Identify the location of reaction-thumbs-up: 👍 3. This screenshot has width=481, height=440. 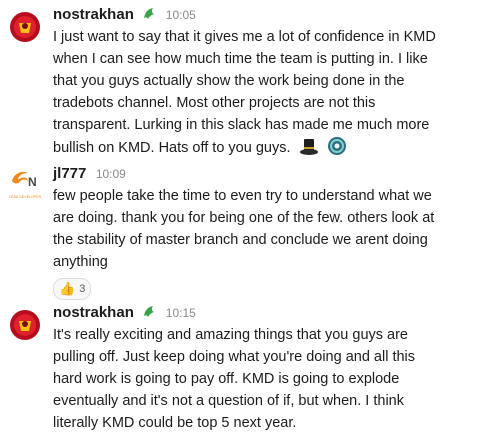
(72, 289).